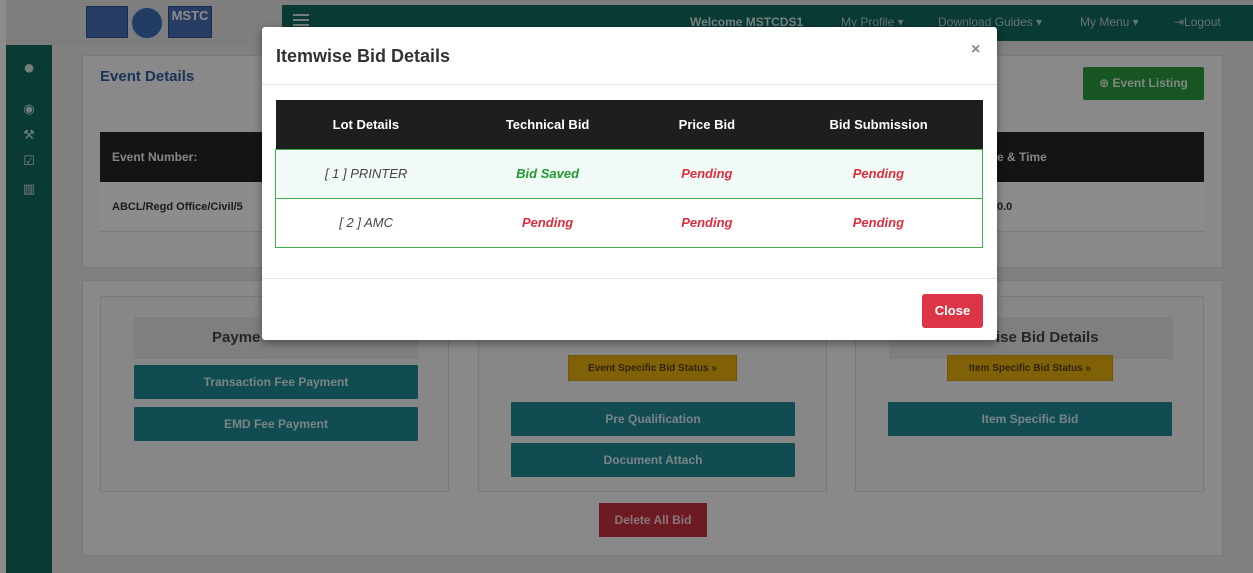 The width and height of the screenshot is (1253, 573). I want to click on modal-footer: Close, so click(629, 309).